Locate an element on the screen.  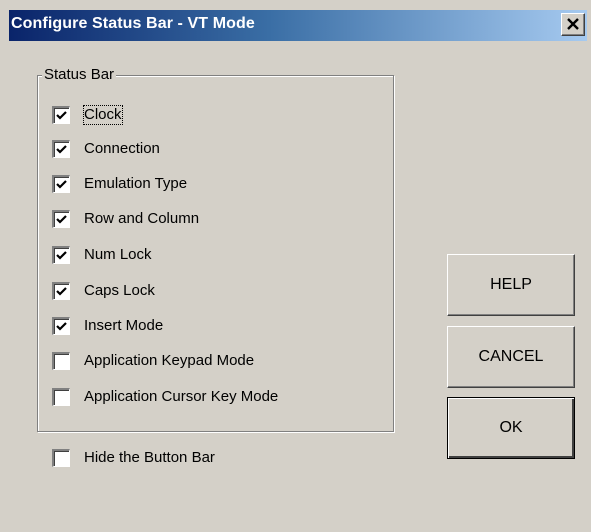
status-bar-group-label: Status Bar is located at coordinates (79, 75).